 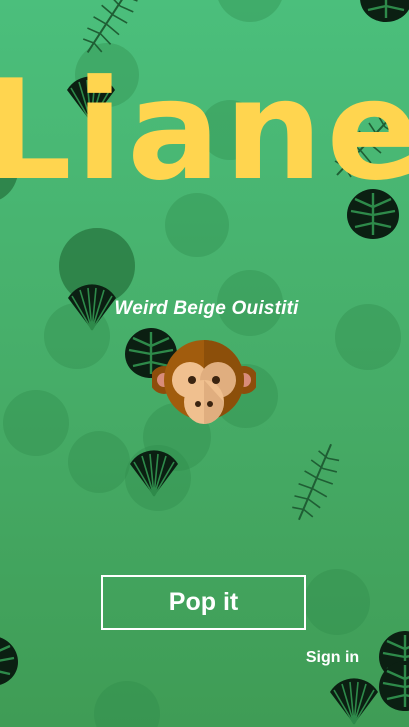 I want to click on monkey-face-icon, so click(x=204, y=382).